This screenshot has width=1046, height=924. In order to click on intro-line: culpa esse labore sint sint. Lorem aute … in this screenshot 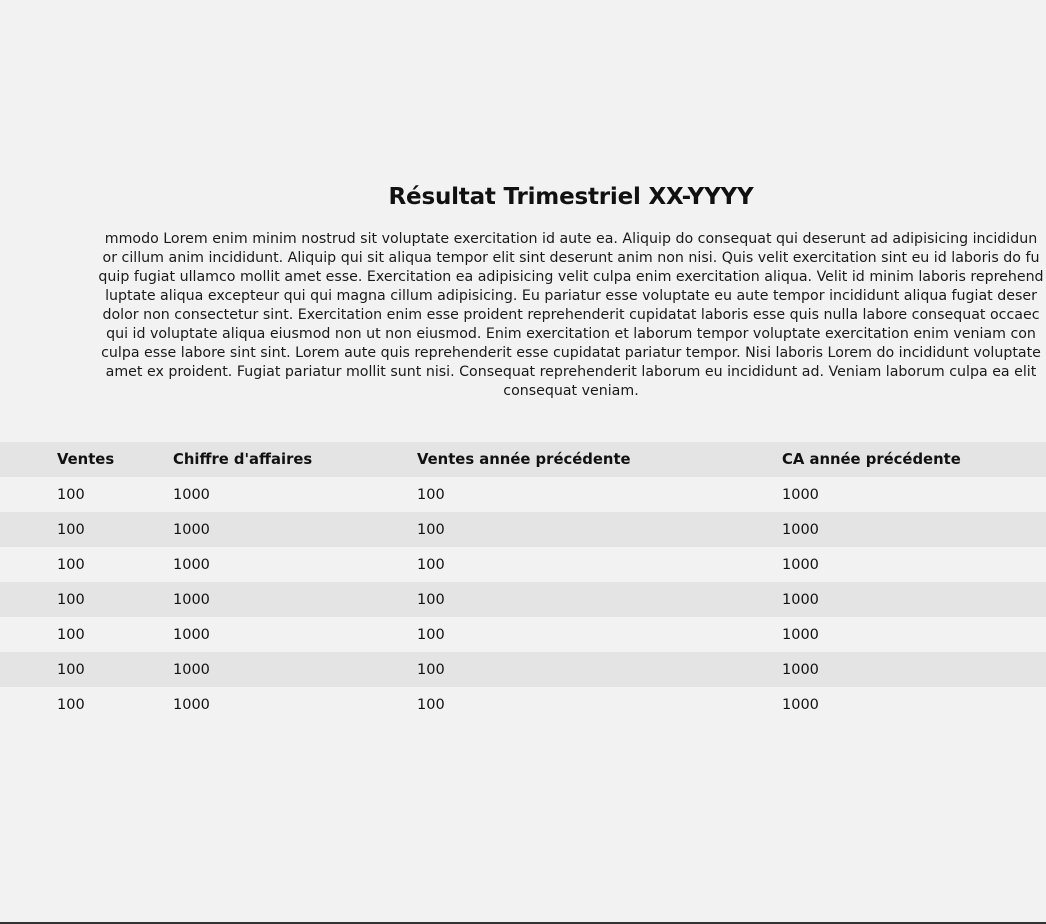, I will do `click(571, 353)`.